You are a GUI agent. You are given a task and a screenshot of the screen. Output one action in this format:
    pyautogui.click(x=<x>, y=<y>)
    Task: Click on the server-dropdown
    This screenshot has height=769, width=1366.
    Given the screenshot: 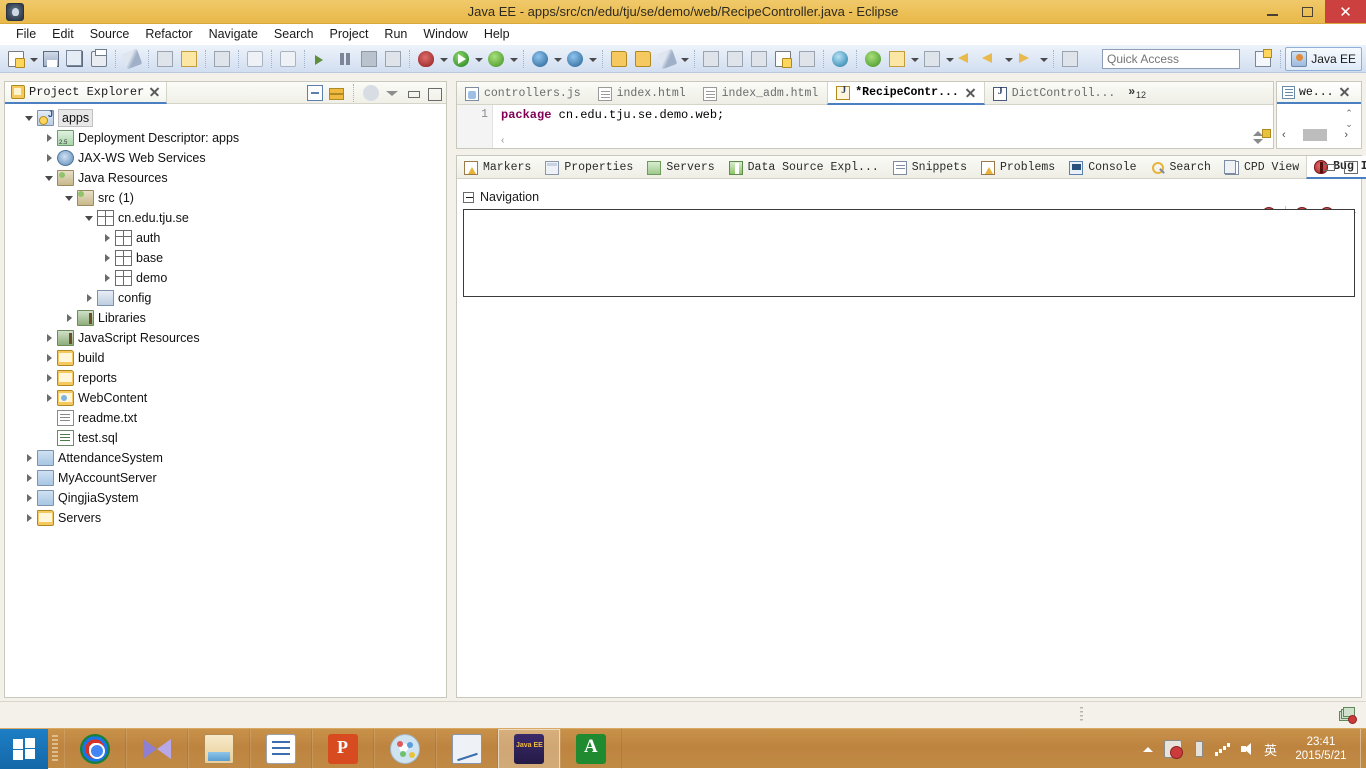 What is the action you would take?
    pyautogui.click(x=557, y=59)
    